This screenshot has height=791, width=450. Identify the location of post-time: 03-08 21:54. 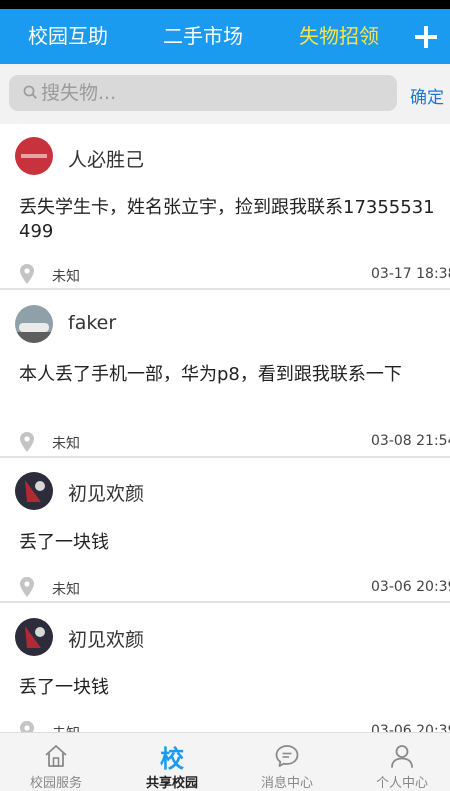
(410, 441).